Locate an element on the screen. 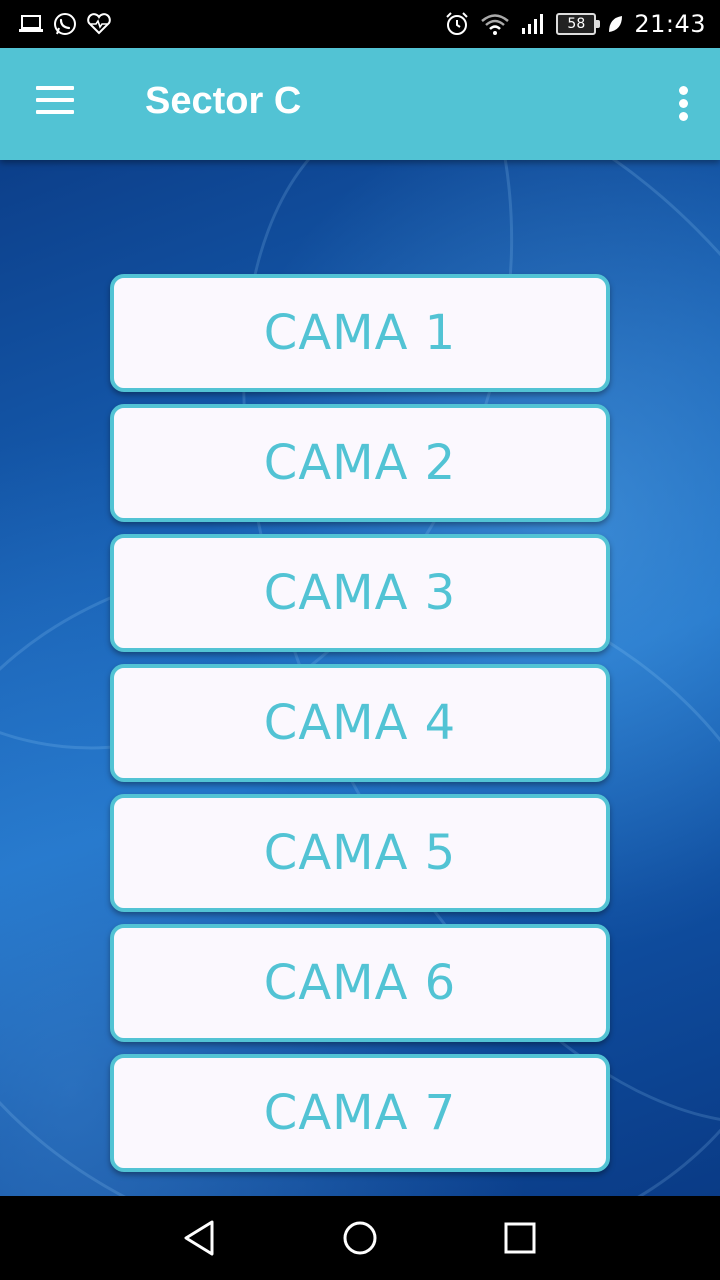 Image resolution: width=720 pixels, height=1280 pixels. recents-button is located at coordinates (520, 1238).